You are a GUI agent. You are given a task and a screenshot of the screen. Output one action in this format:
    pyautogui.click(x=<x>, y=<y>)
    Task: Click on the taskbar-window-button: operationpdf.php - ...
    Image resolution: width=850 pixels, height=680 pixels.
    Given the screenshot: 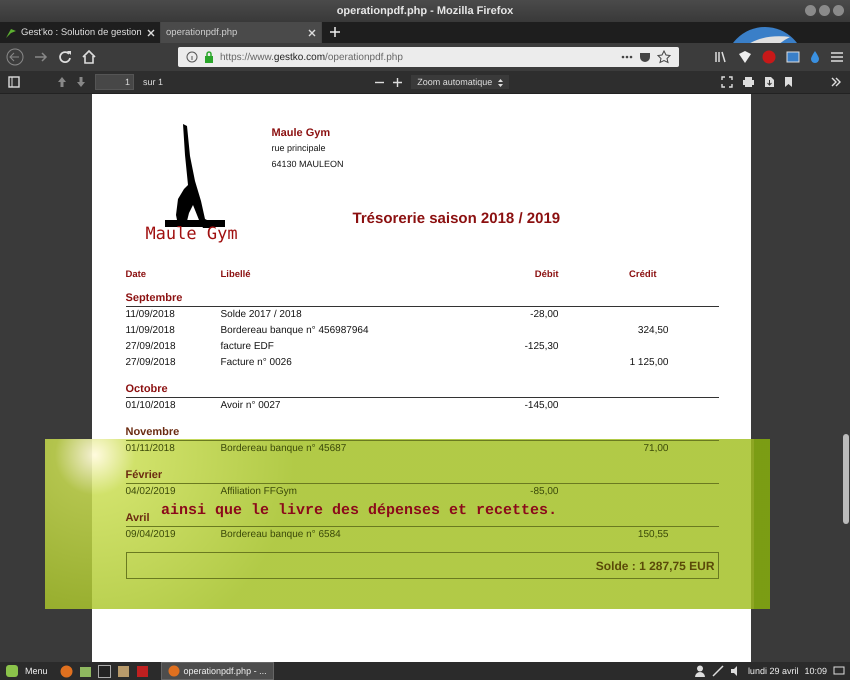 What is the action you would take?
    pyautogui.click(x=217, y=671)
    